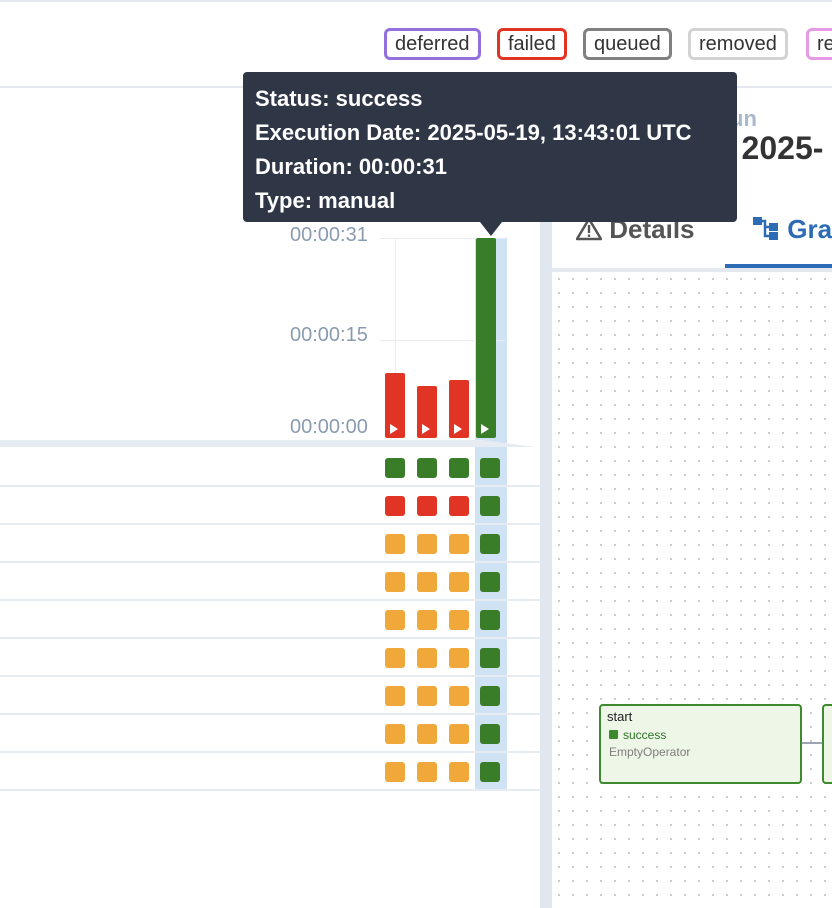 The width and height of the screenshot is (832, 908). I want to click on node-state-indicator, so click(613, 734).